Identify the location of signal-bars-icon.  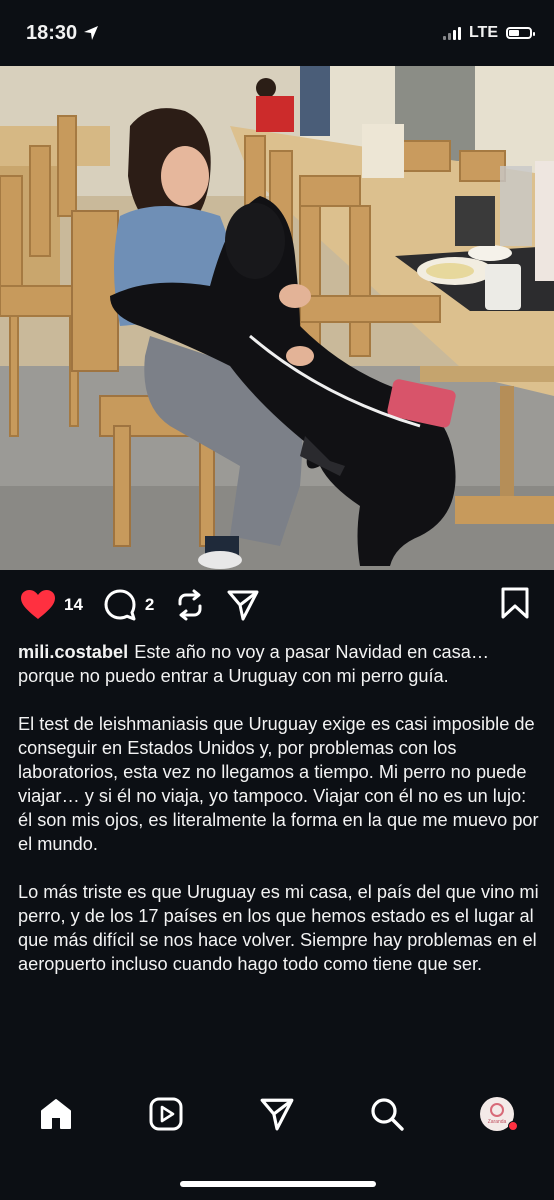
(451, 33).